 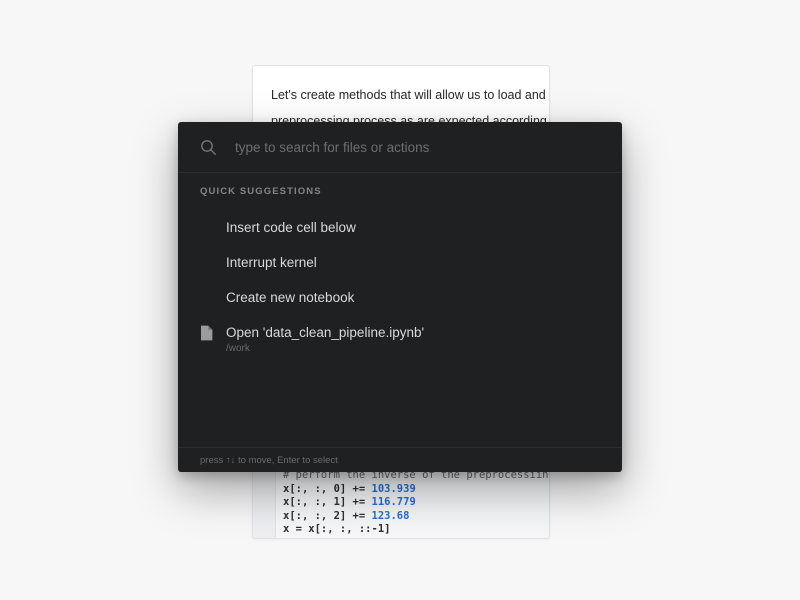 What do you see at coordinates (413, 297) in the screenshot?
I see `item-text: Create new notebook` at bounding box center [413, 297].